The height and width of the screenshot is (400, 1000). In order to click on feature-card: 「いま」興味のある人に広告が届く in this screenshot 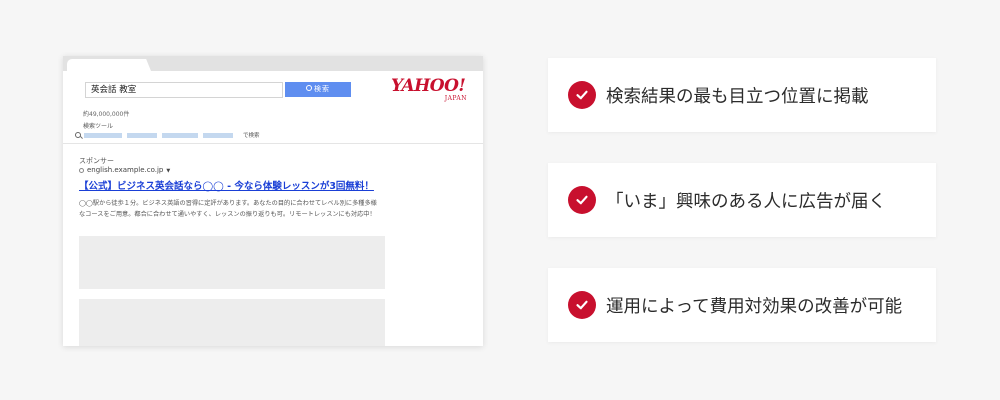, I will do `click(742, 200)`.